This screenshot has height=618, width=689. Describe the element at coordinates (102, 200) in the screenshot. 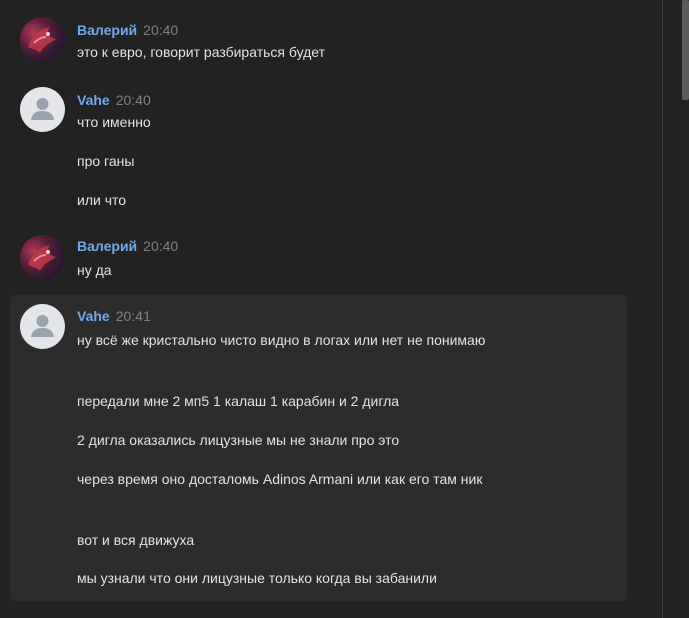

I see `message-text: или что` at that location.